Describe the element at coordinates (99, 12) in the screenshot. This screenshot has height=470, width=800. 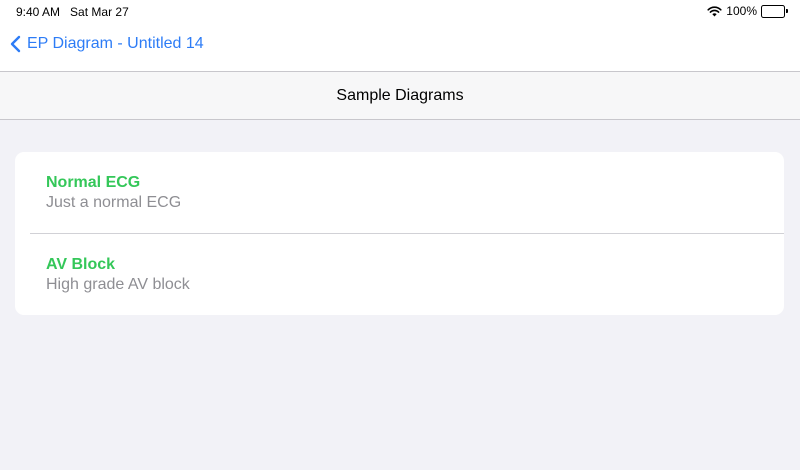
I see `status-date: Sat Mar 27` at that location.